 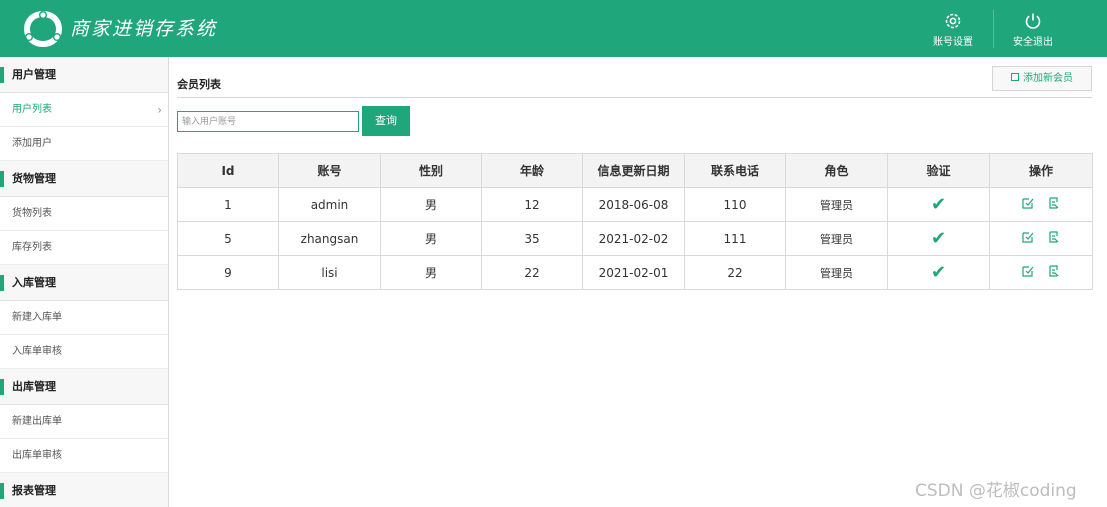 What do you see at coordinates (43, 29) in the screenshot?
I see `logo-icon` at bounding box center [43, 29].